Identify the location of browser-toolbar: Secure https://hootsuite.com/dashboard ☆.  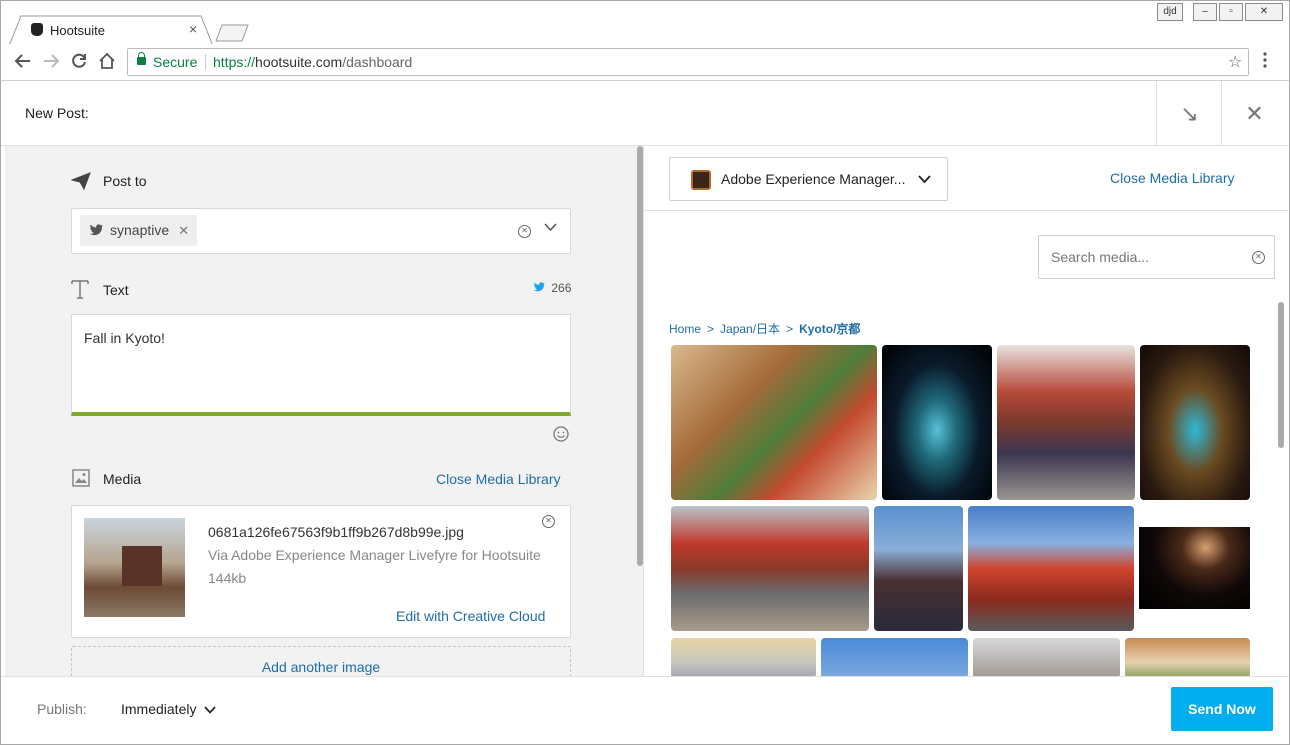
(645, 62).